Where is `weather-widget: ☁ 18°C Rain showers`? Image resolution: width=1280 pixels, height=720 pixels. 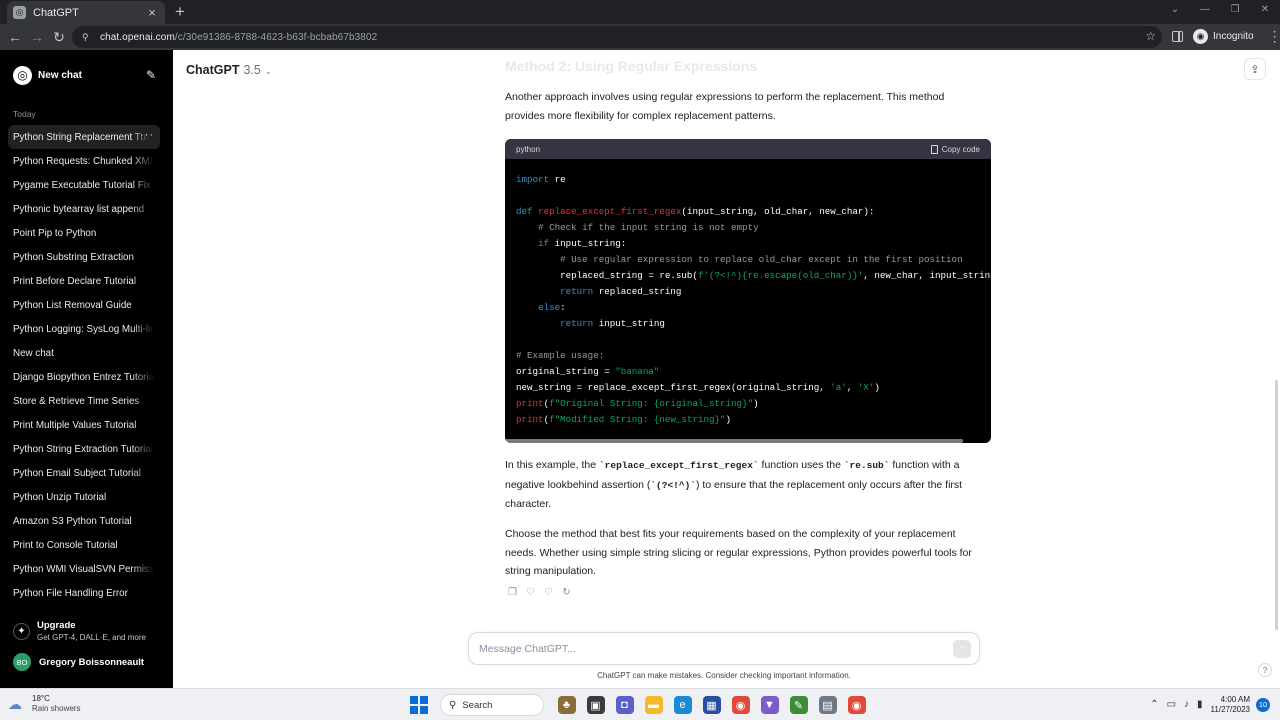
weather-widget: ☁ 18°C Rain showers is located at coordinates (44, 703).